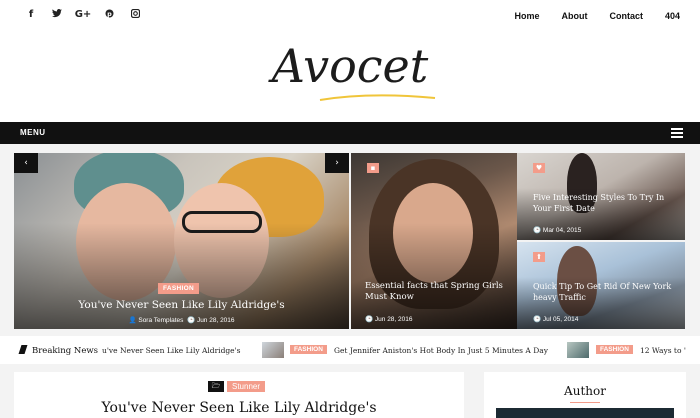 This screenshot has width=700, height=418. Describe the element at coordinates (585, 413) in the screenshot. I see `author-image` at that location.